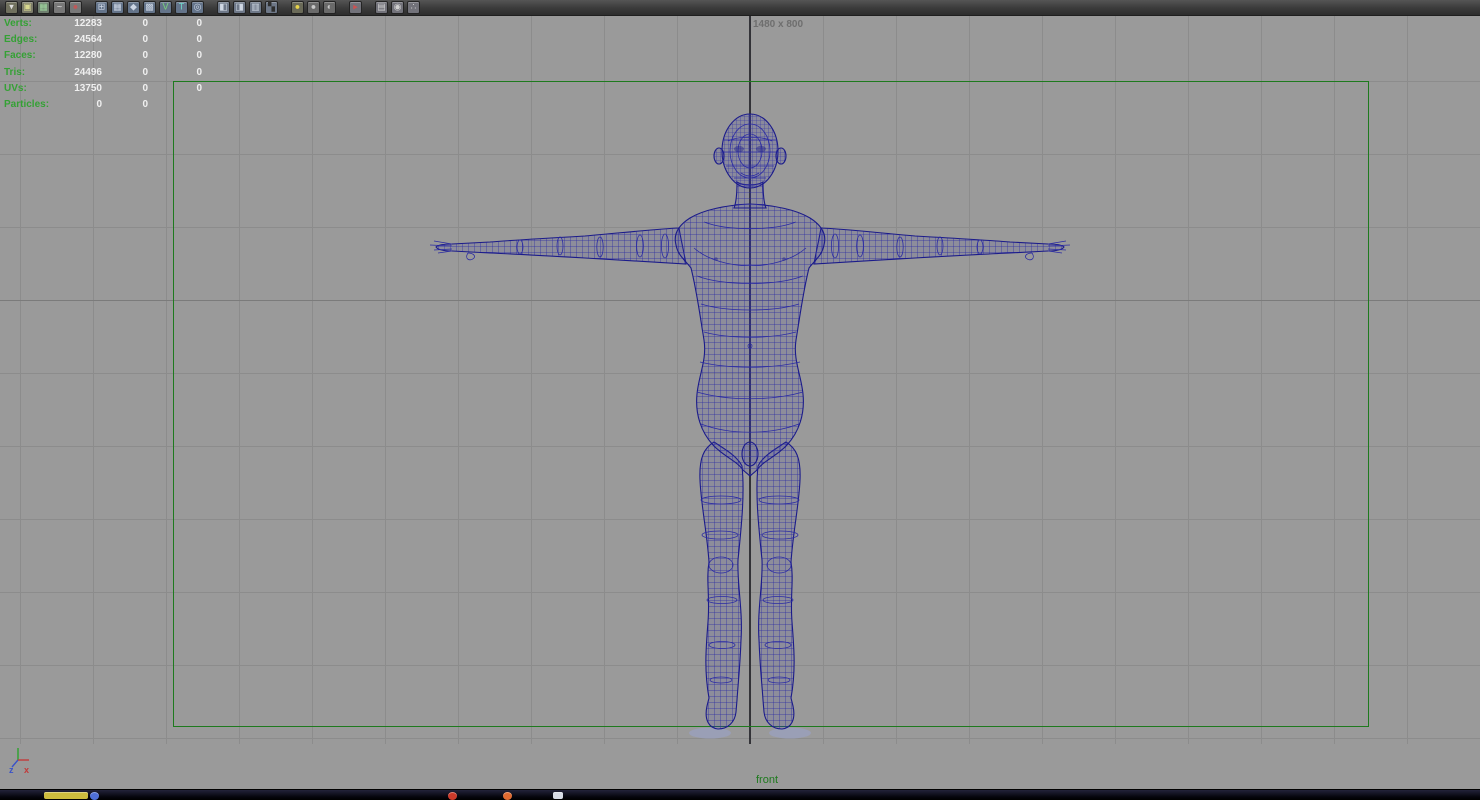 Image resolution: width=1480 pixels, height=800 pixels. I want to click on history-icon-glyph: ◎, so click(197, 6).